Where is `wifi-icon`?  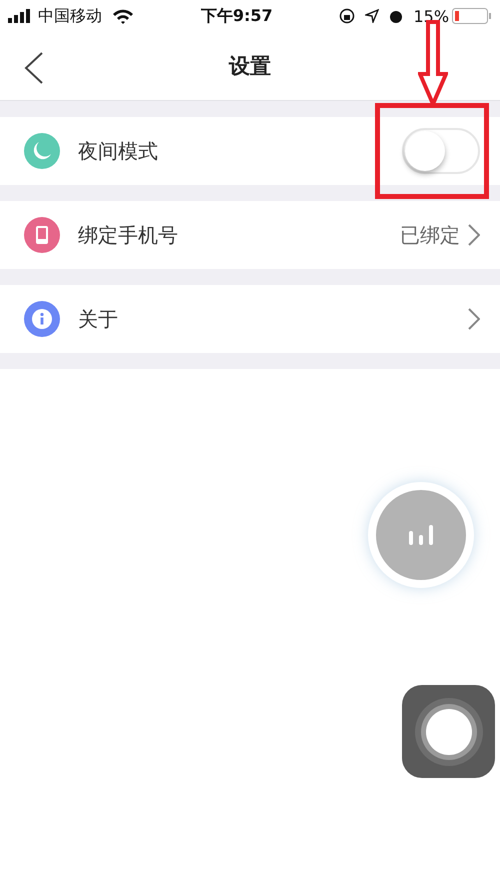 wifi-icon is located at coordinates (123, 16).